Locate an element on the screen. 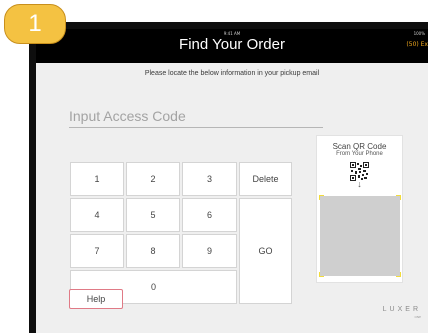 Image resolution: width=428 pixels, height=333 pixels. step-number-badge: 1 is located at coordinates (35, 24).